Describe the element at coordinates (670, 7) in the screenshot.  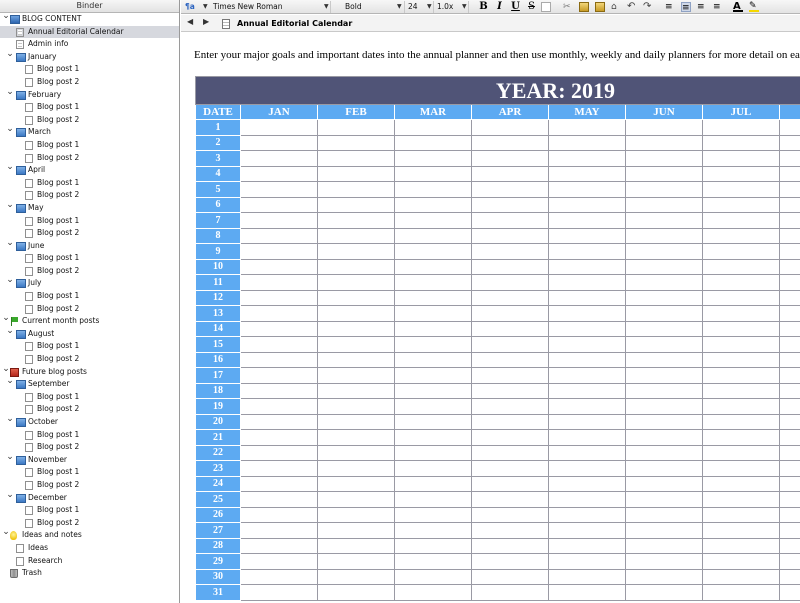
I see `align-left-icon: ≡` at that location.